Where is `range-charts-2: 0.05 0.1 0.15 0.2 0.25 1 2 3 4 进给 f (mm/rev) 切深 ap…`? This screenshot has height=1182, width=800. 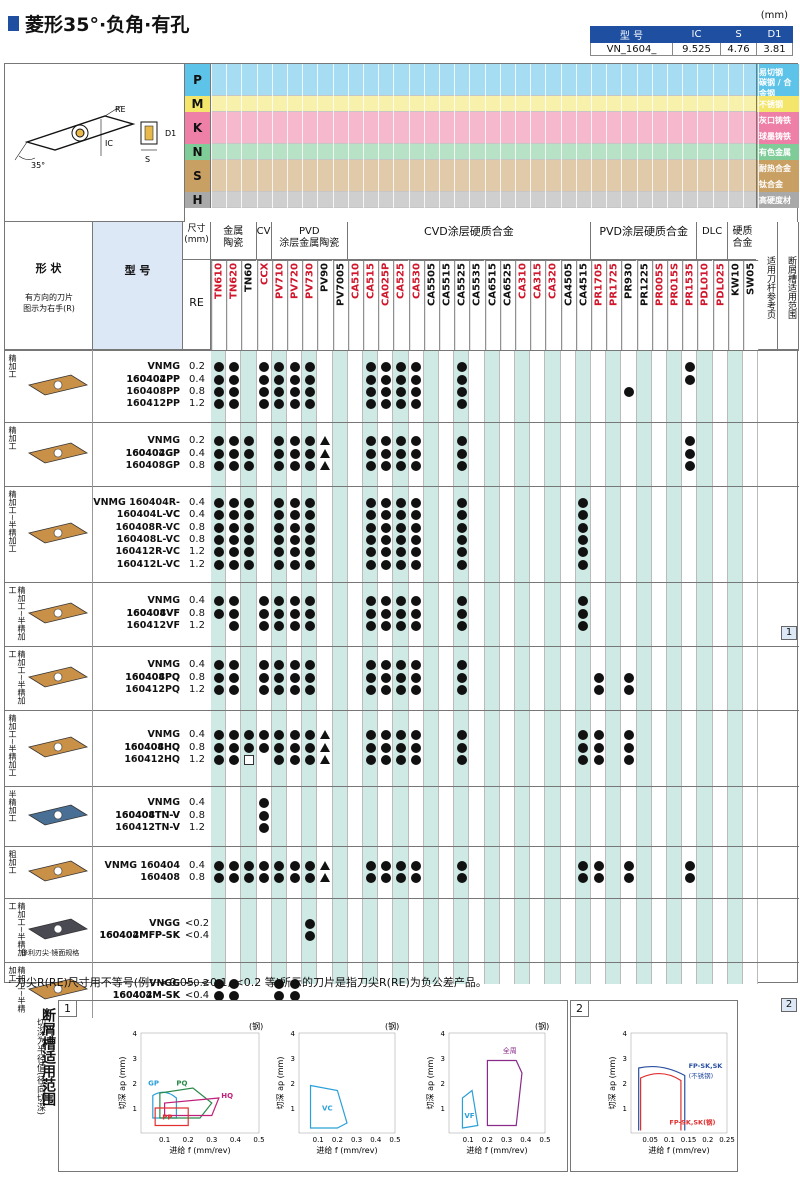 range-charts-2: 0.05 0.1 0.15 0.2 0.25 1 2 3 4 进给 f (mm/rev) 切深 ap… is located at coordinates (671, 1092).